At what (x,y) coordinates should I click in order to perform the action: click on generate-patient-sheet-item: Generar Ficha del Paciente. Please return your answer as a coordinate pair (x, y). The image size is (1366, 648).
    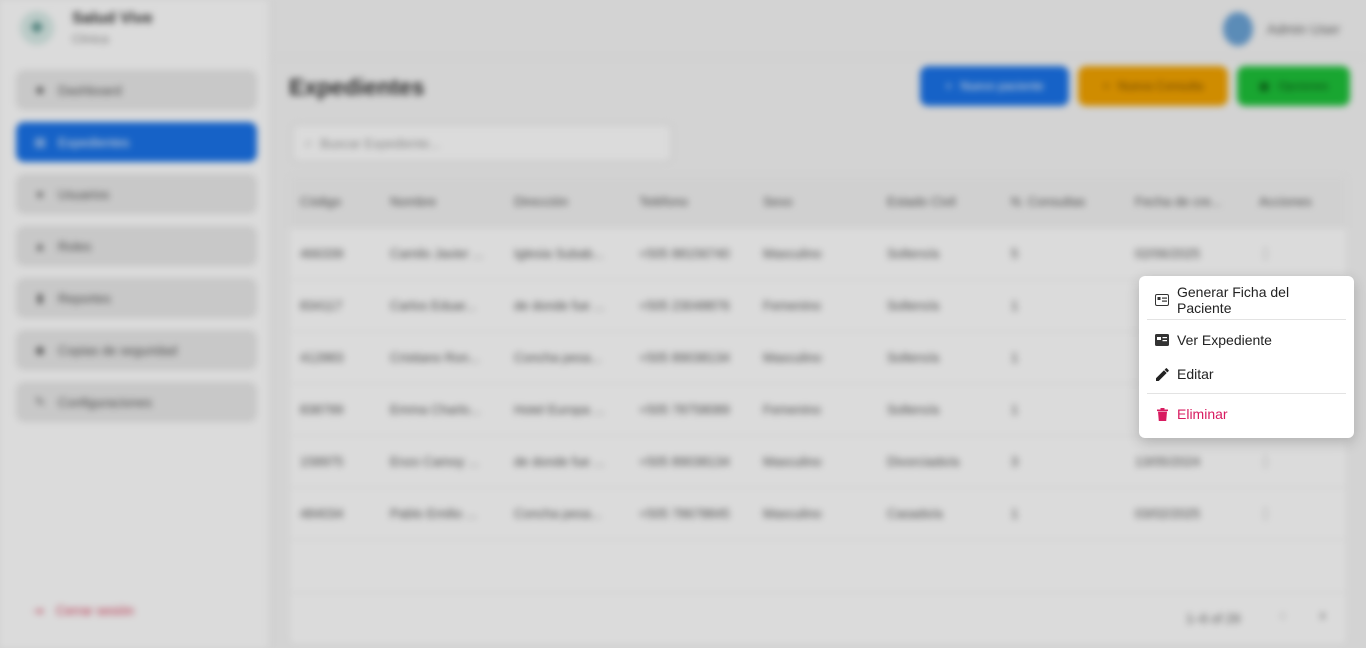
    Looking at the image, I should click on (1246, 300).